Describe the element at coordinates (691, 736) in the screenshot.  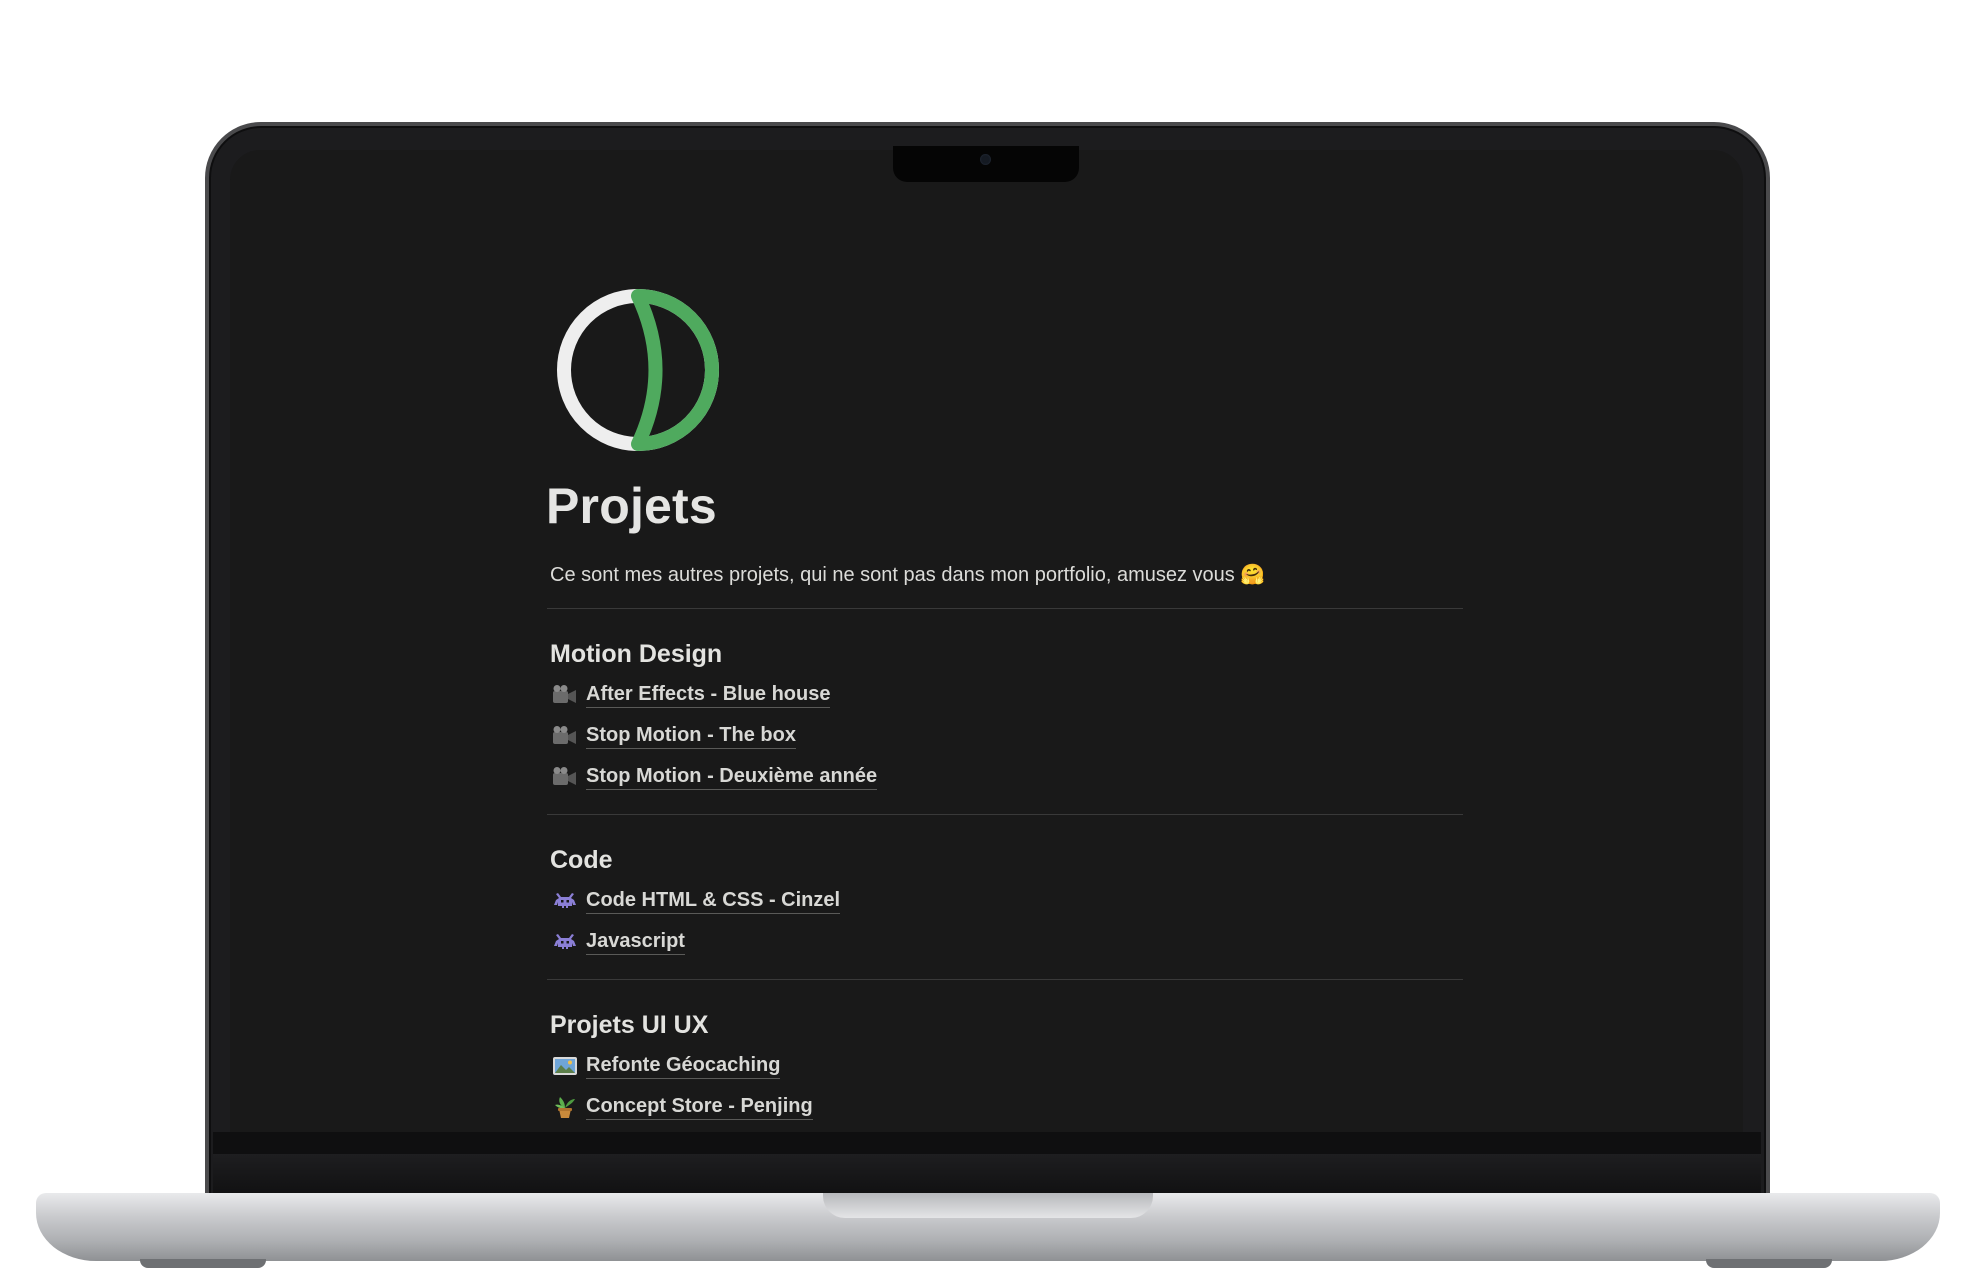
I see `link-label: Stop Motion - The box` at that location.